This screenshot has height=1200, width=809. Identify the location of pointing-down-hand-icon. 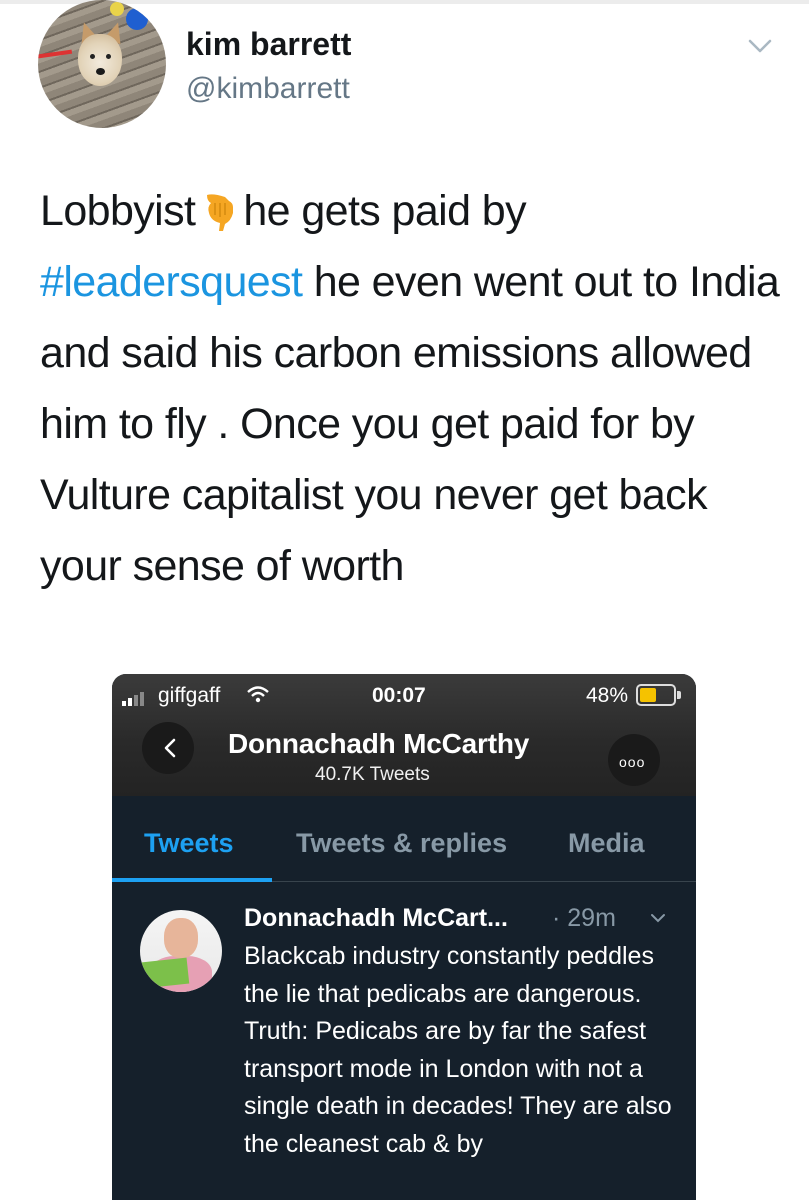
(220, 212).